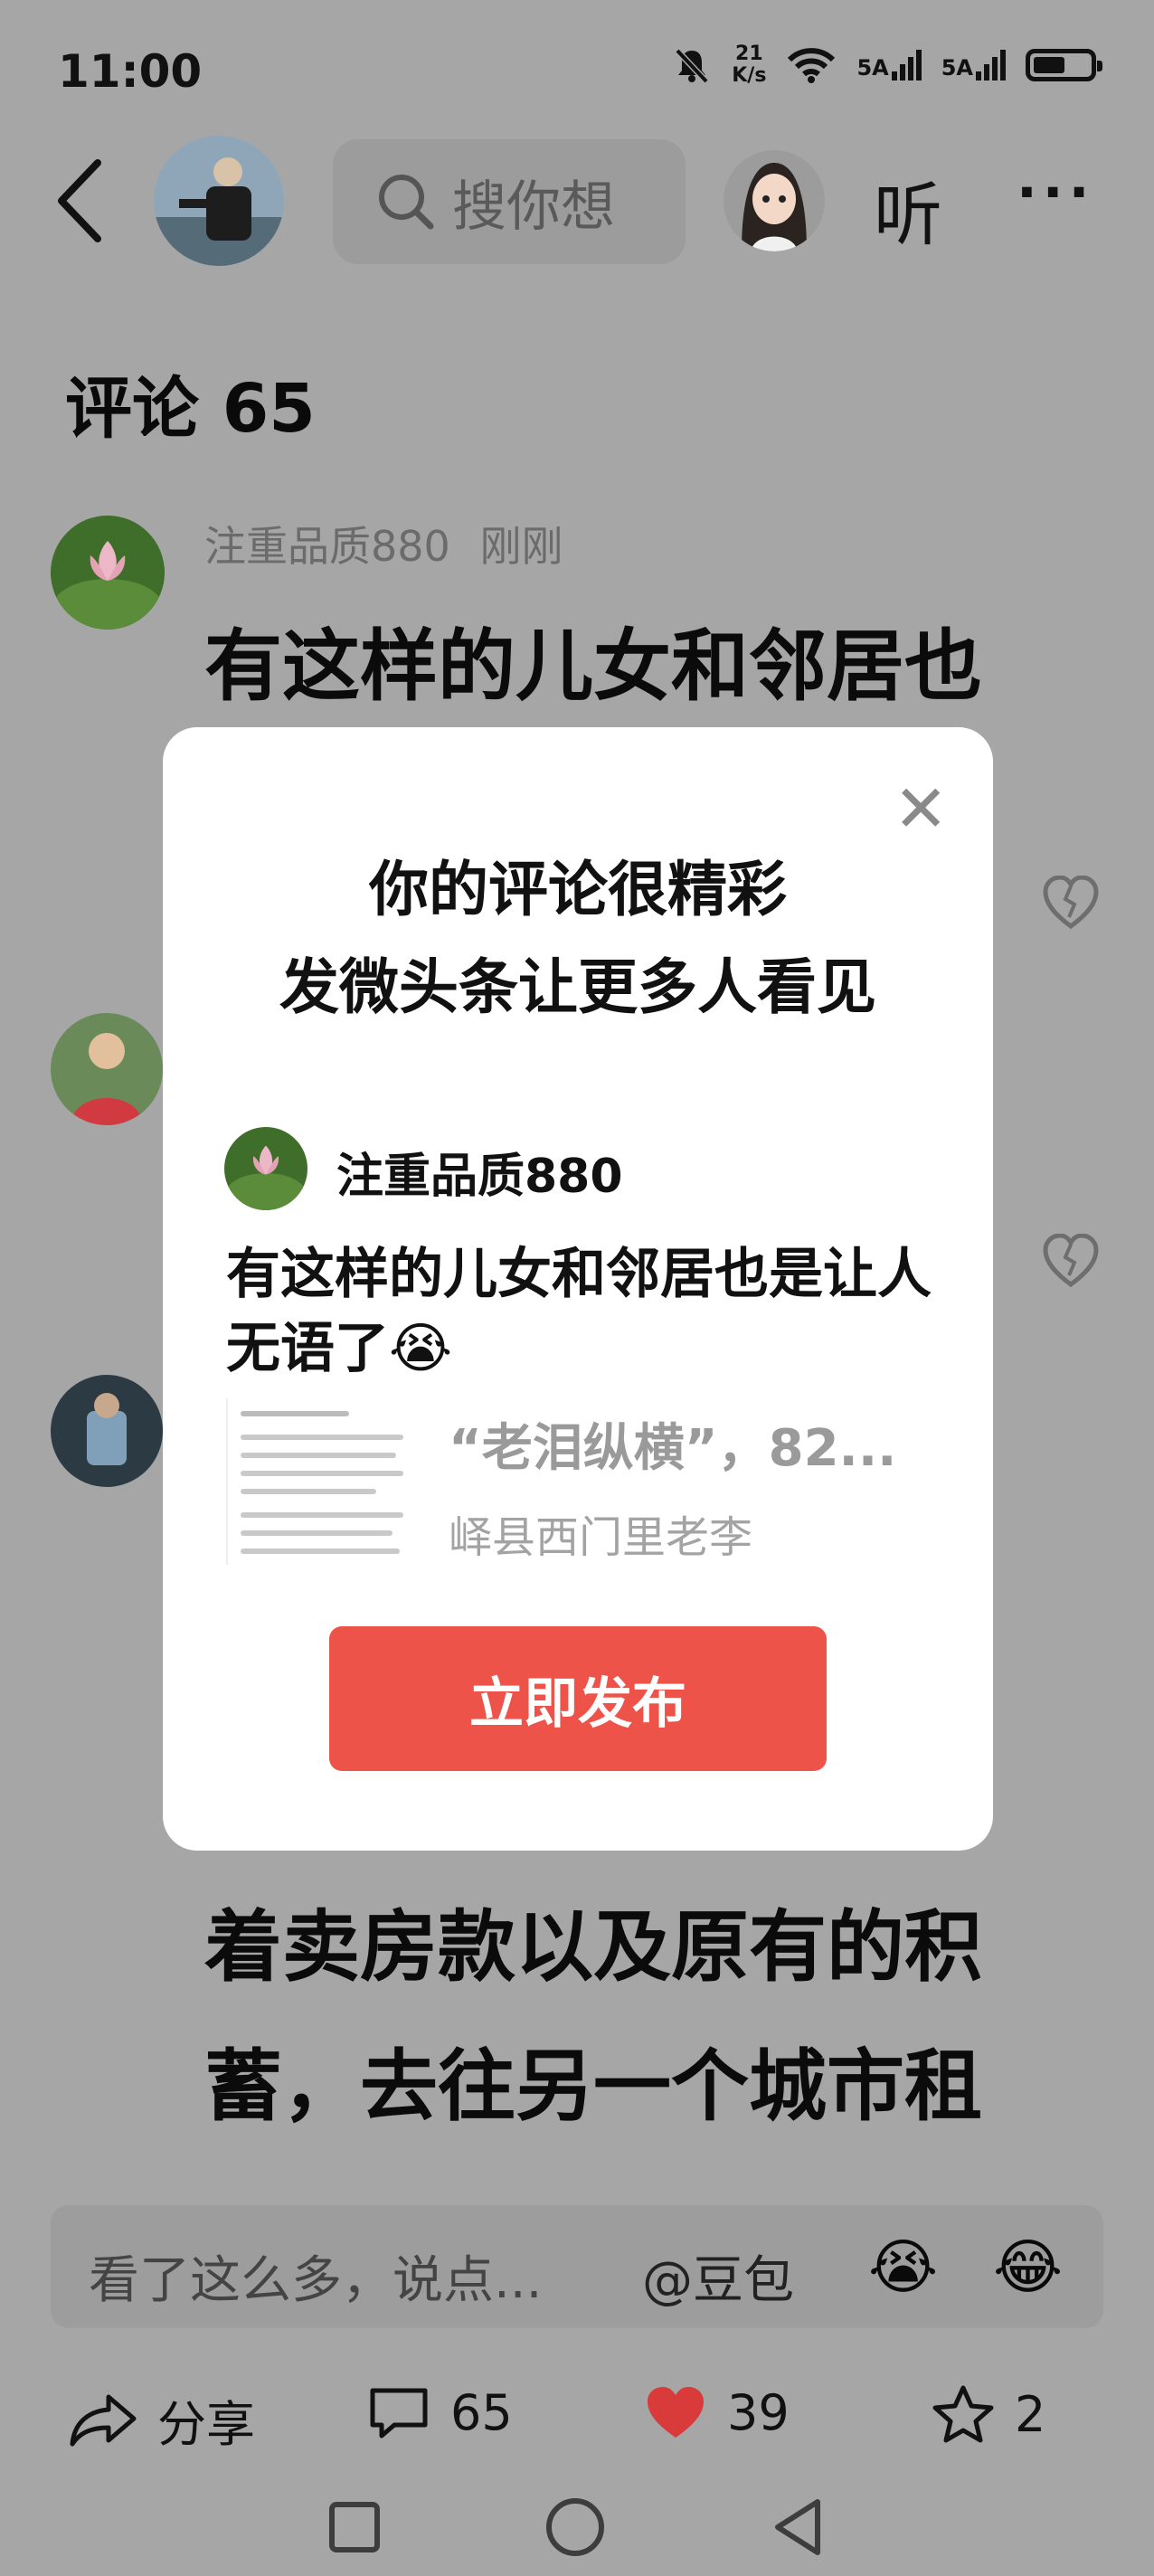  Describe the element at coordinates (798, 2527) in the screenshot. I see `back-nav-button` at that location.